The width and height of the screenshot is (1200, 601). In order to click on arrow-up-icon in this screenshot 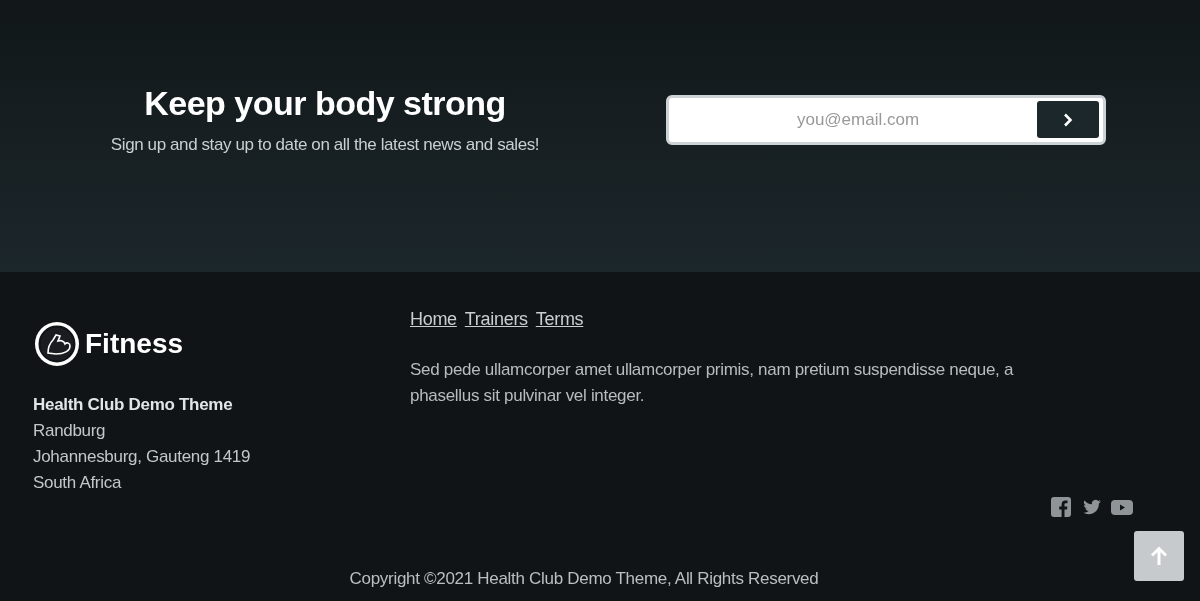, I will do `click(1159, 556)`.